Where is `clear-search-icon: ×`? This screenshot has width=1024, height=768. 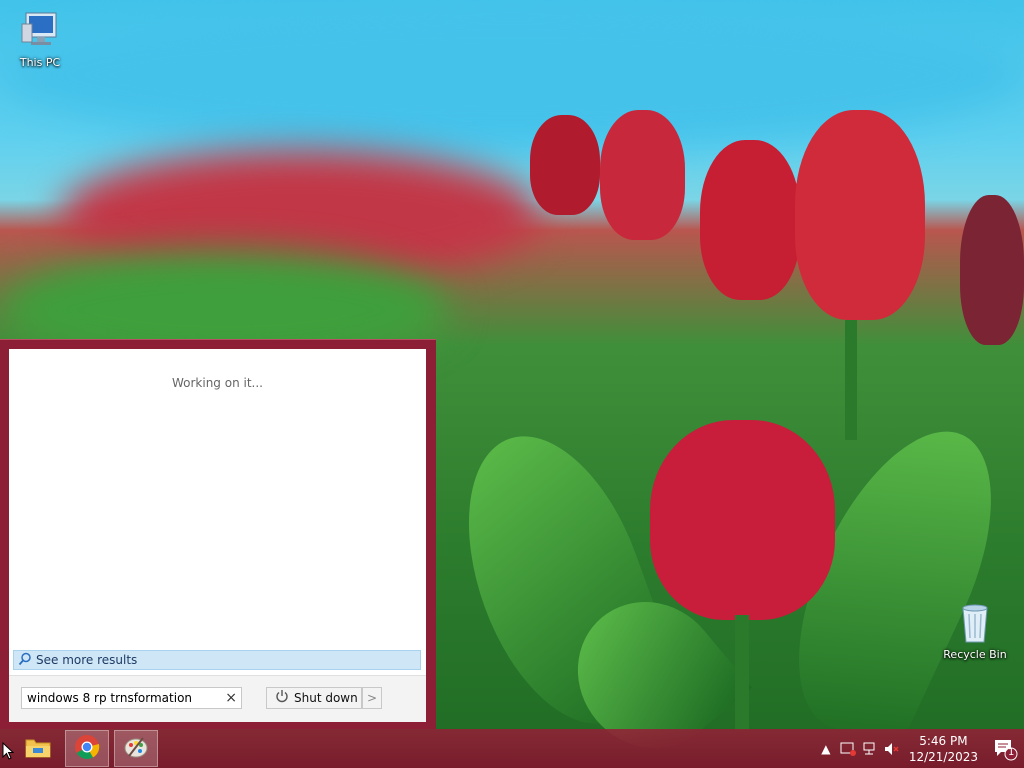 clear-search-icon: × is located at coordinates (231, 698).